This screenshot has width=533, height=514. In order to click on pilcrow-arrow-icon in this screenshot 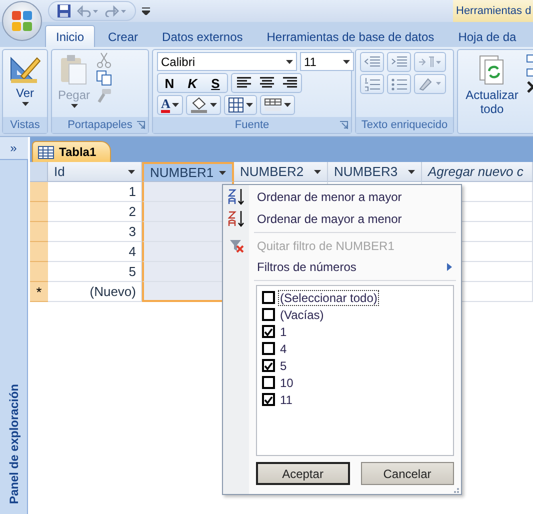, I will do `click(430, 62)`.